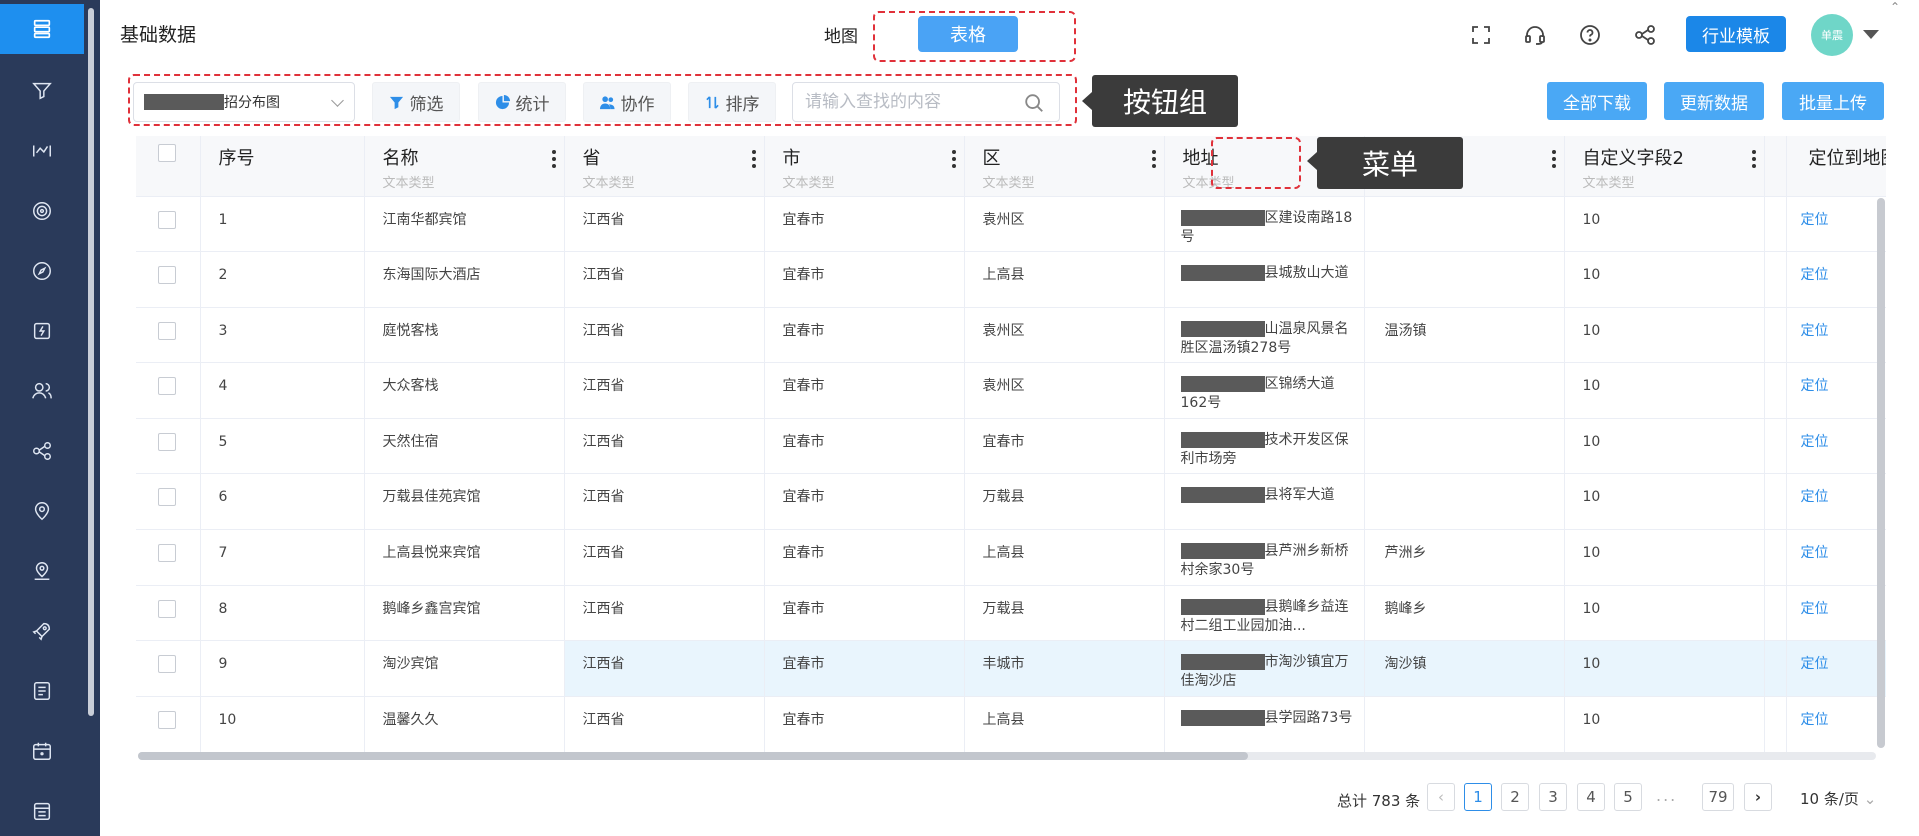  Describe the element at coordinates (416, 102) in the screenshot. I see `filter-button: 筛选` at that location.